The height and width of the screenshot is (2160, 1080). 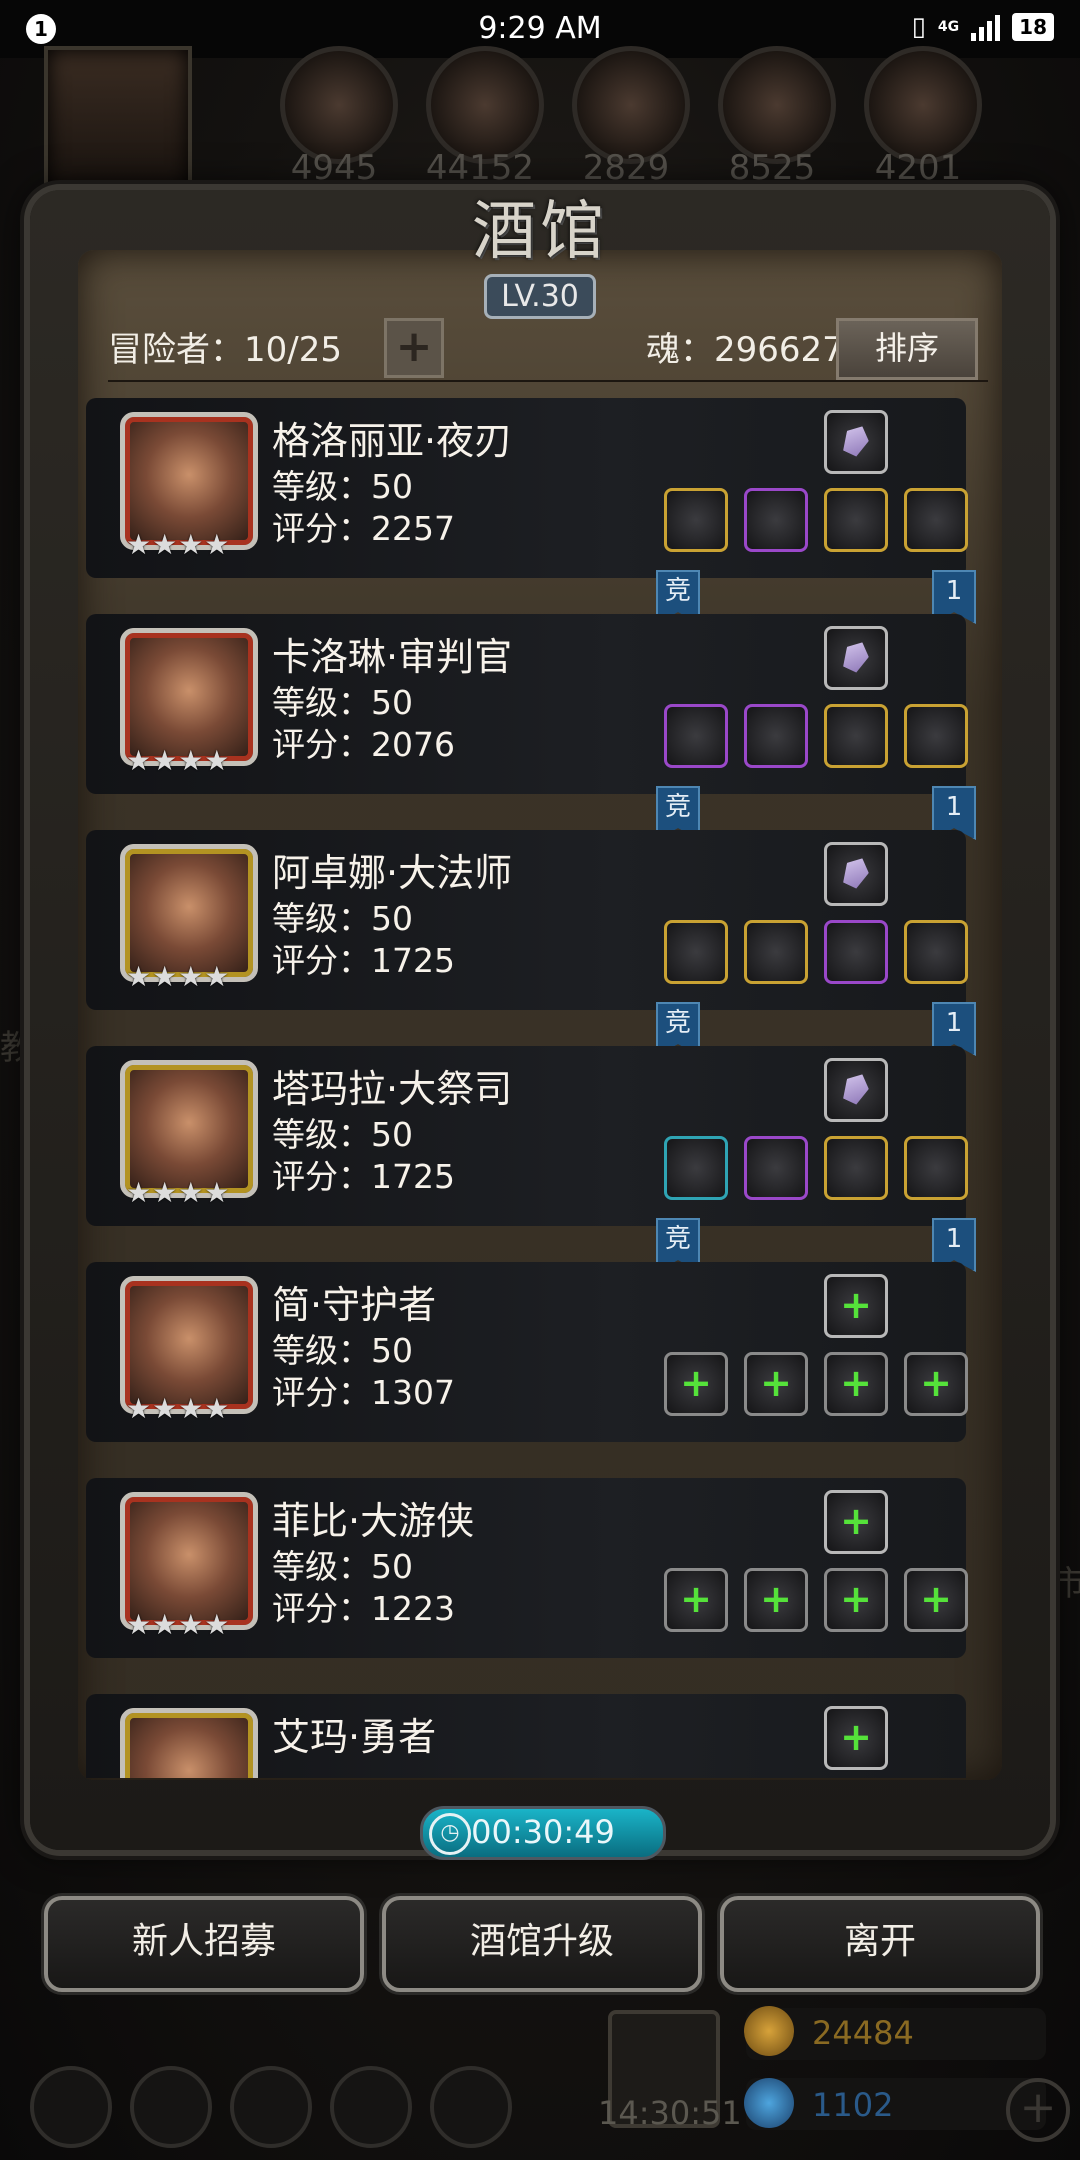 What do you see at coordinates (542, 1944) in the screenshot?
I see `upgrade-tavern-button: 酒馆升级` at bounding box center [542, 1944].